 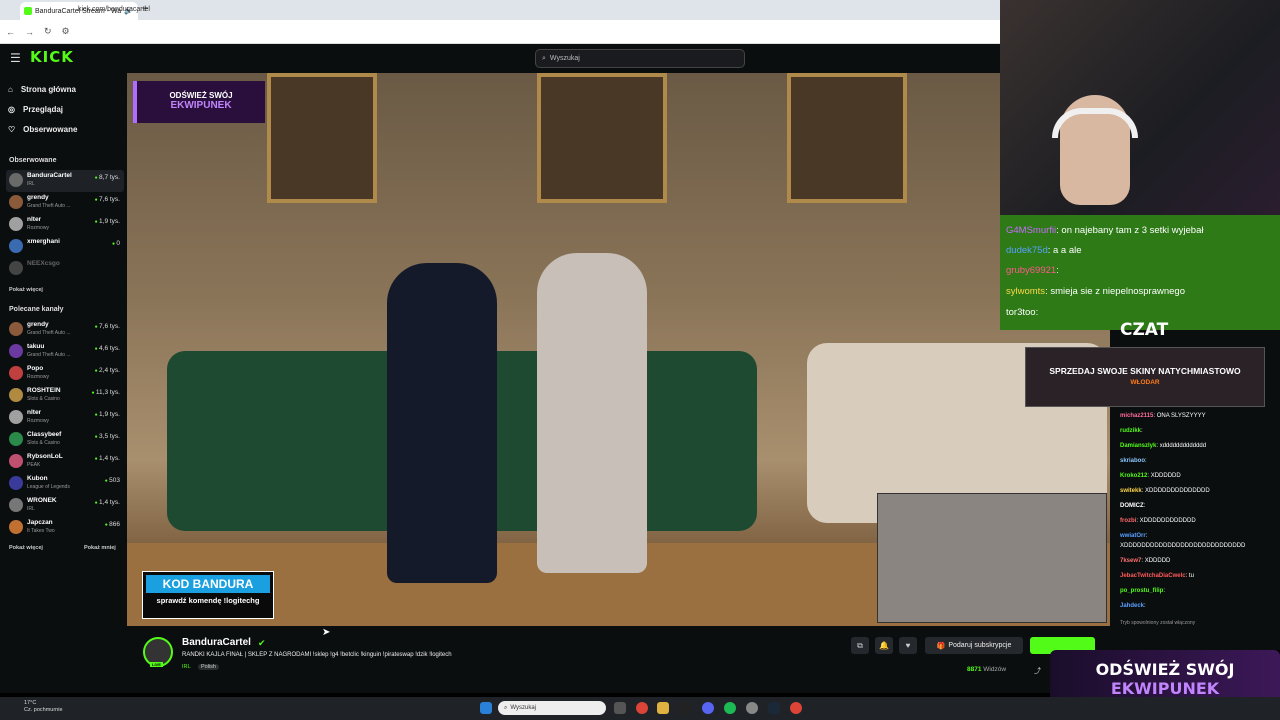 What do you see at coordinates (884, 645) in the screenshot?
I see `bell-icon: 🔔` at bounding box center [884, 645].